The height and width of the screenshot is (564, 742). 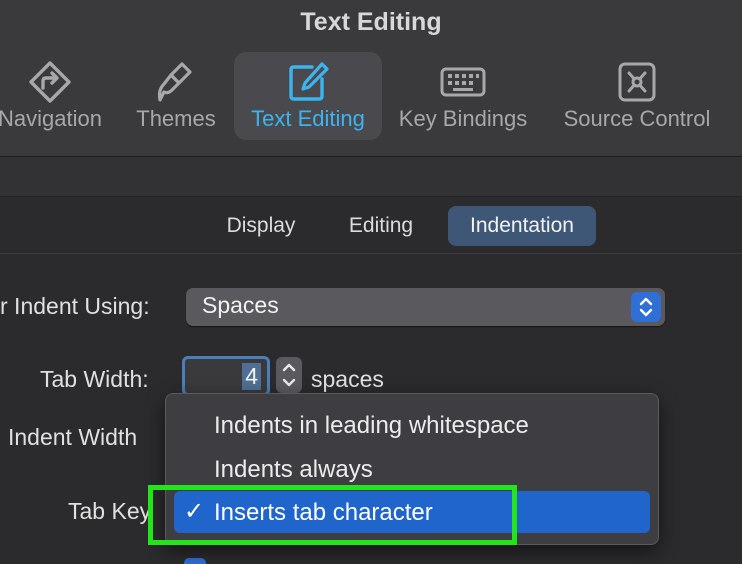 I want to click on indentation-tabs: Display Editing Indentation, so click(x=371, y=226).